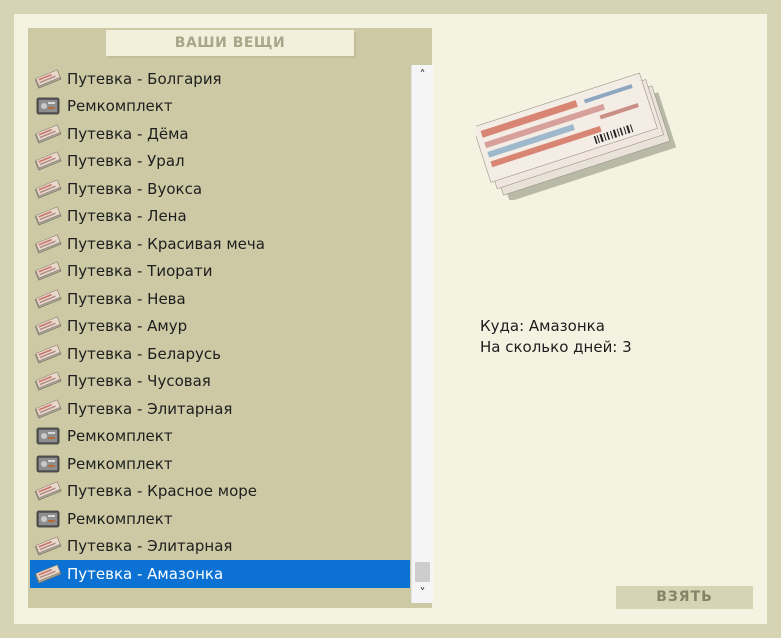 The height and width of the screenshot is (638, 781). Describe the element at coordinates (127, 216) in the screenshot. I see `list-item-label: Путевка - Лена` at that location.